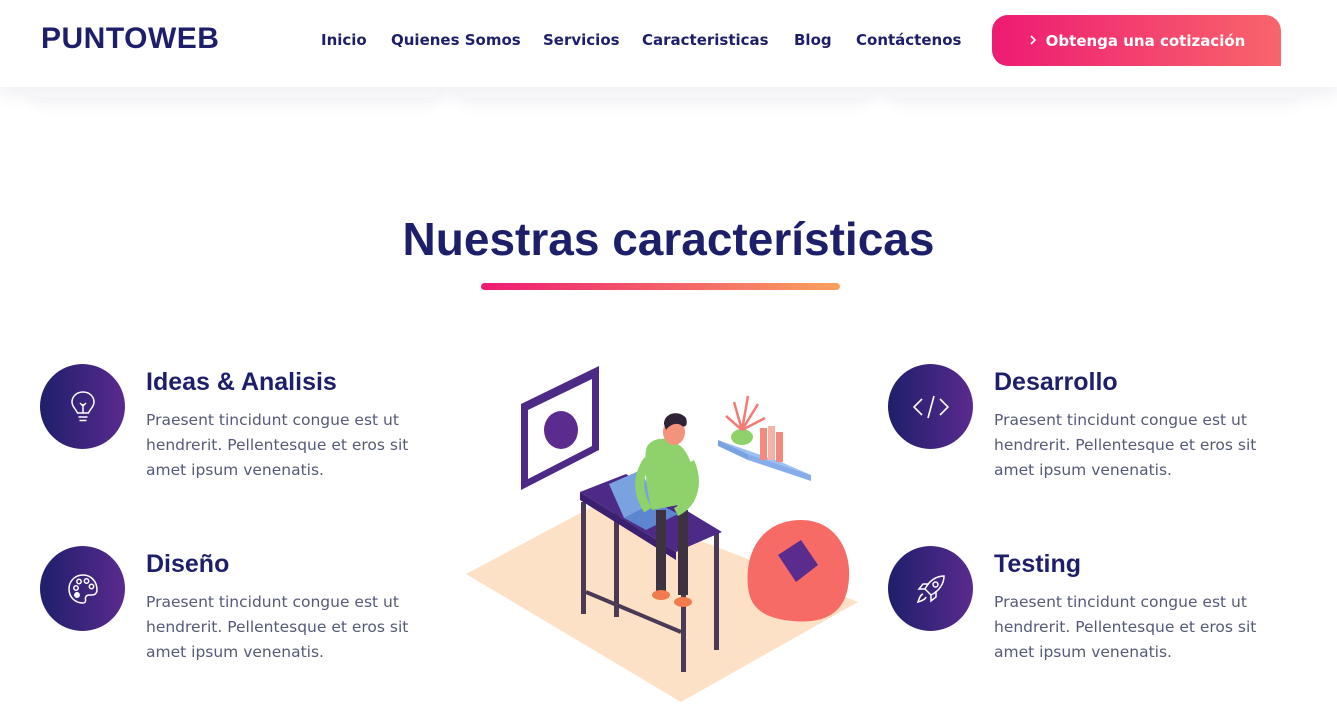 The height and width of the screenshot is (707, 1337). I want to click on quote-button-label: Obtenga una cotización, so click(1145, 40).